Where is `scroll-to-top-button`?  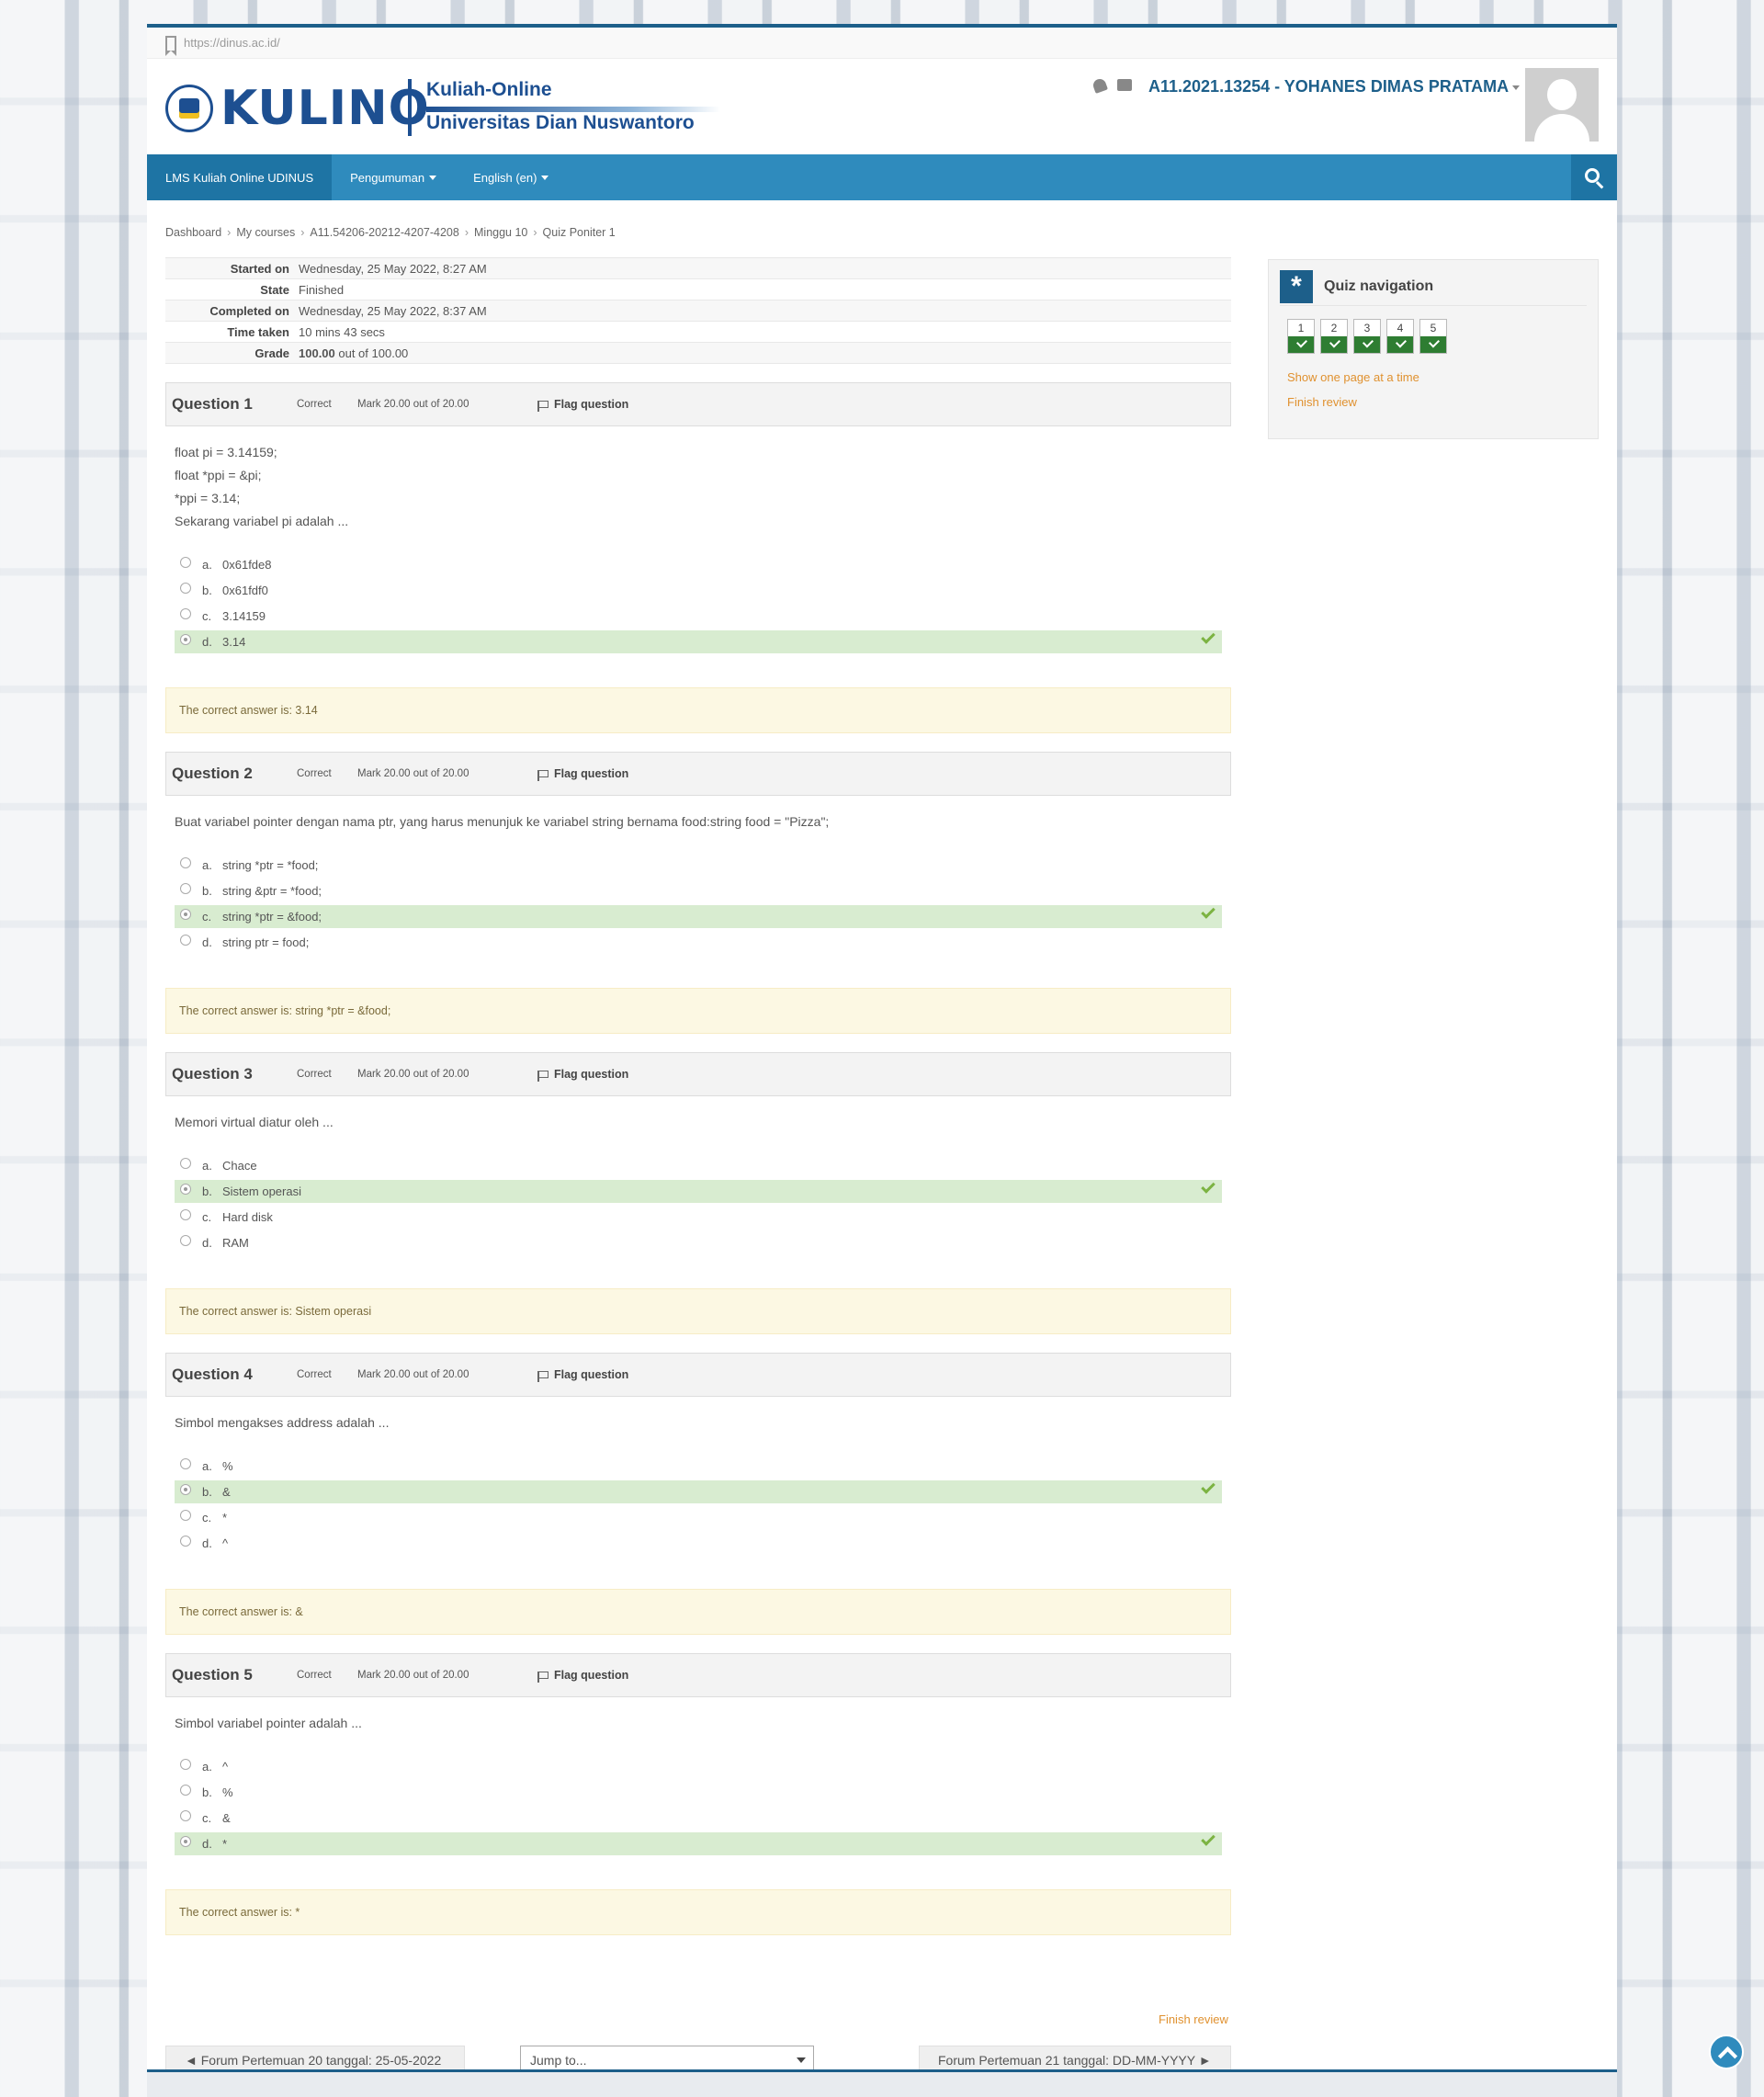 scroll-to-top-button is located at coordinates (1726, 2052).